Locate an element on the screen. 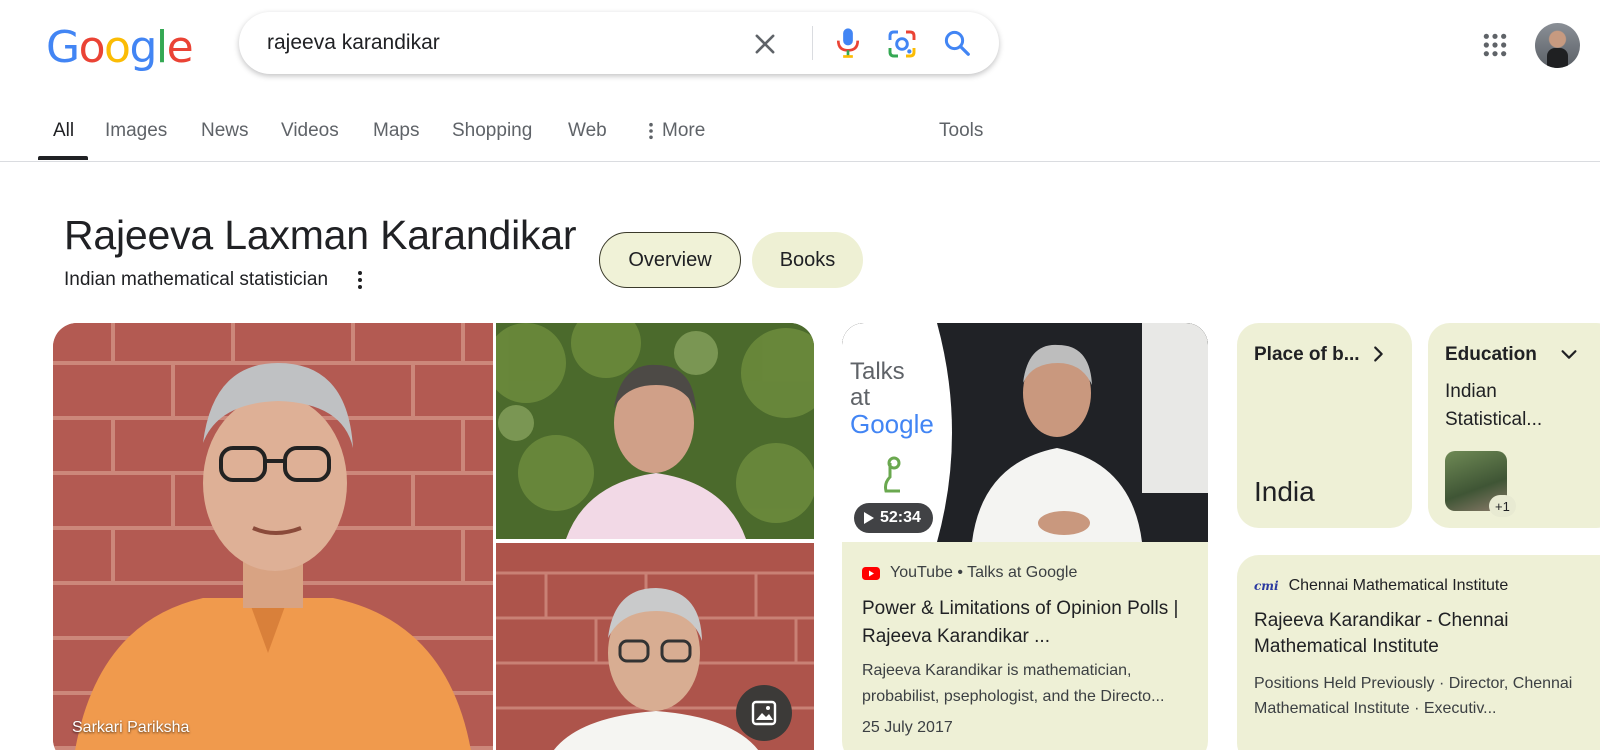 The image size is (1600, 750). garden-portrait is located at coordinates (655, 431).